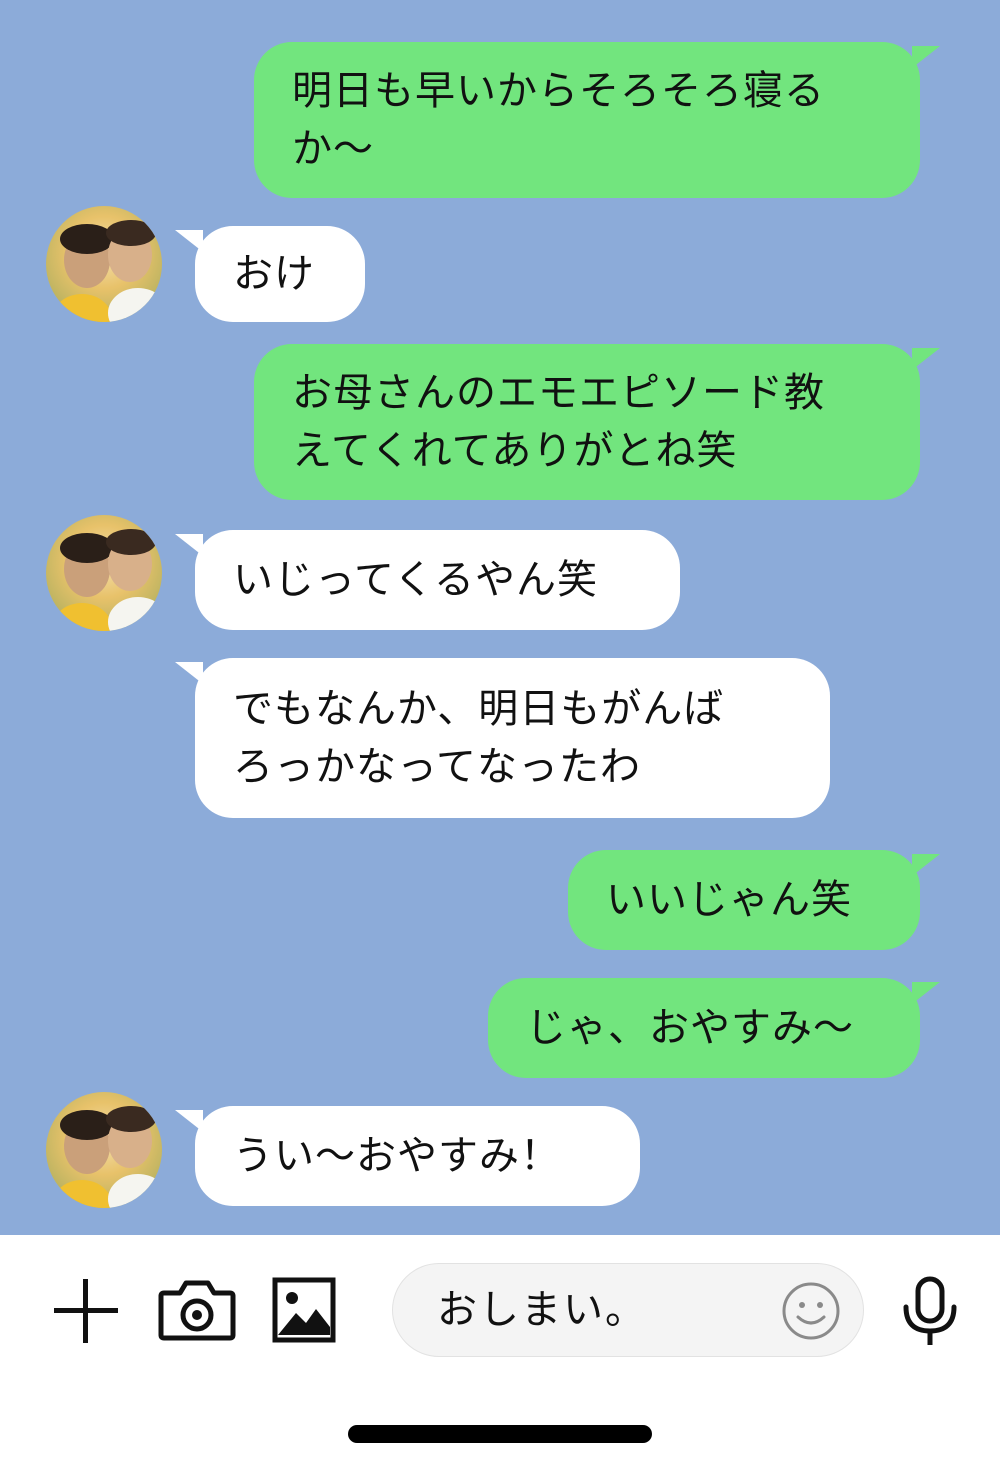  I want to click on plus-icon, so click(86, 1311).